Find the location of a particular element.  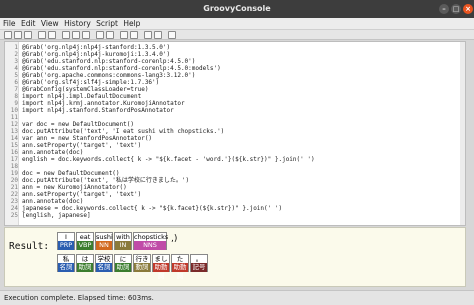

close-icon: × is located at coordinates (468, 9).